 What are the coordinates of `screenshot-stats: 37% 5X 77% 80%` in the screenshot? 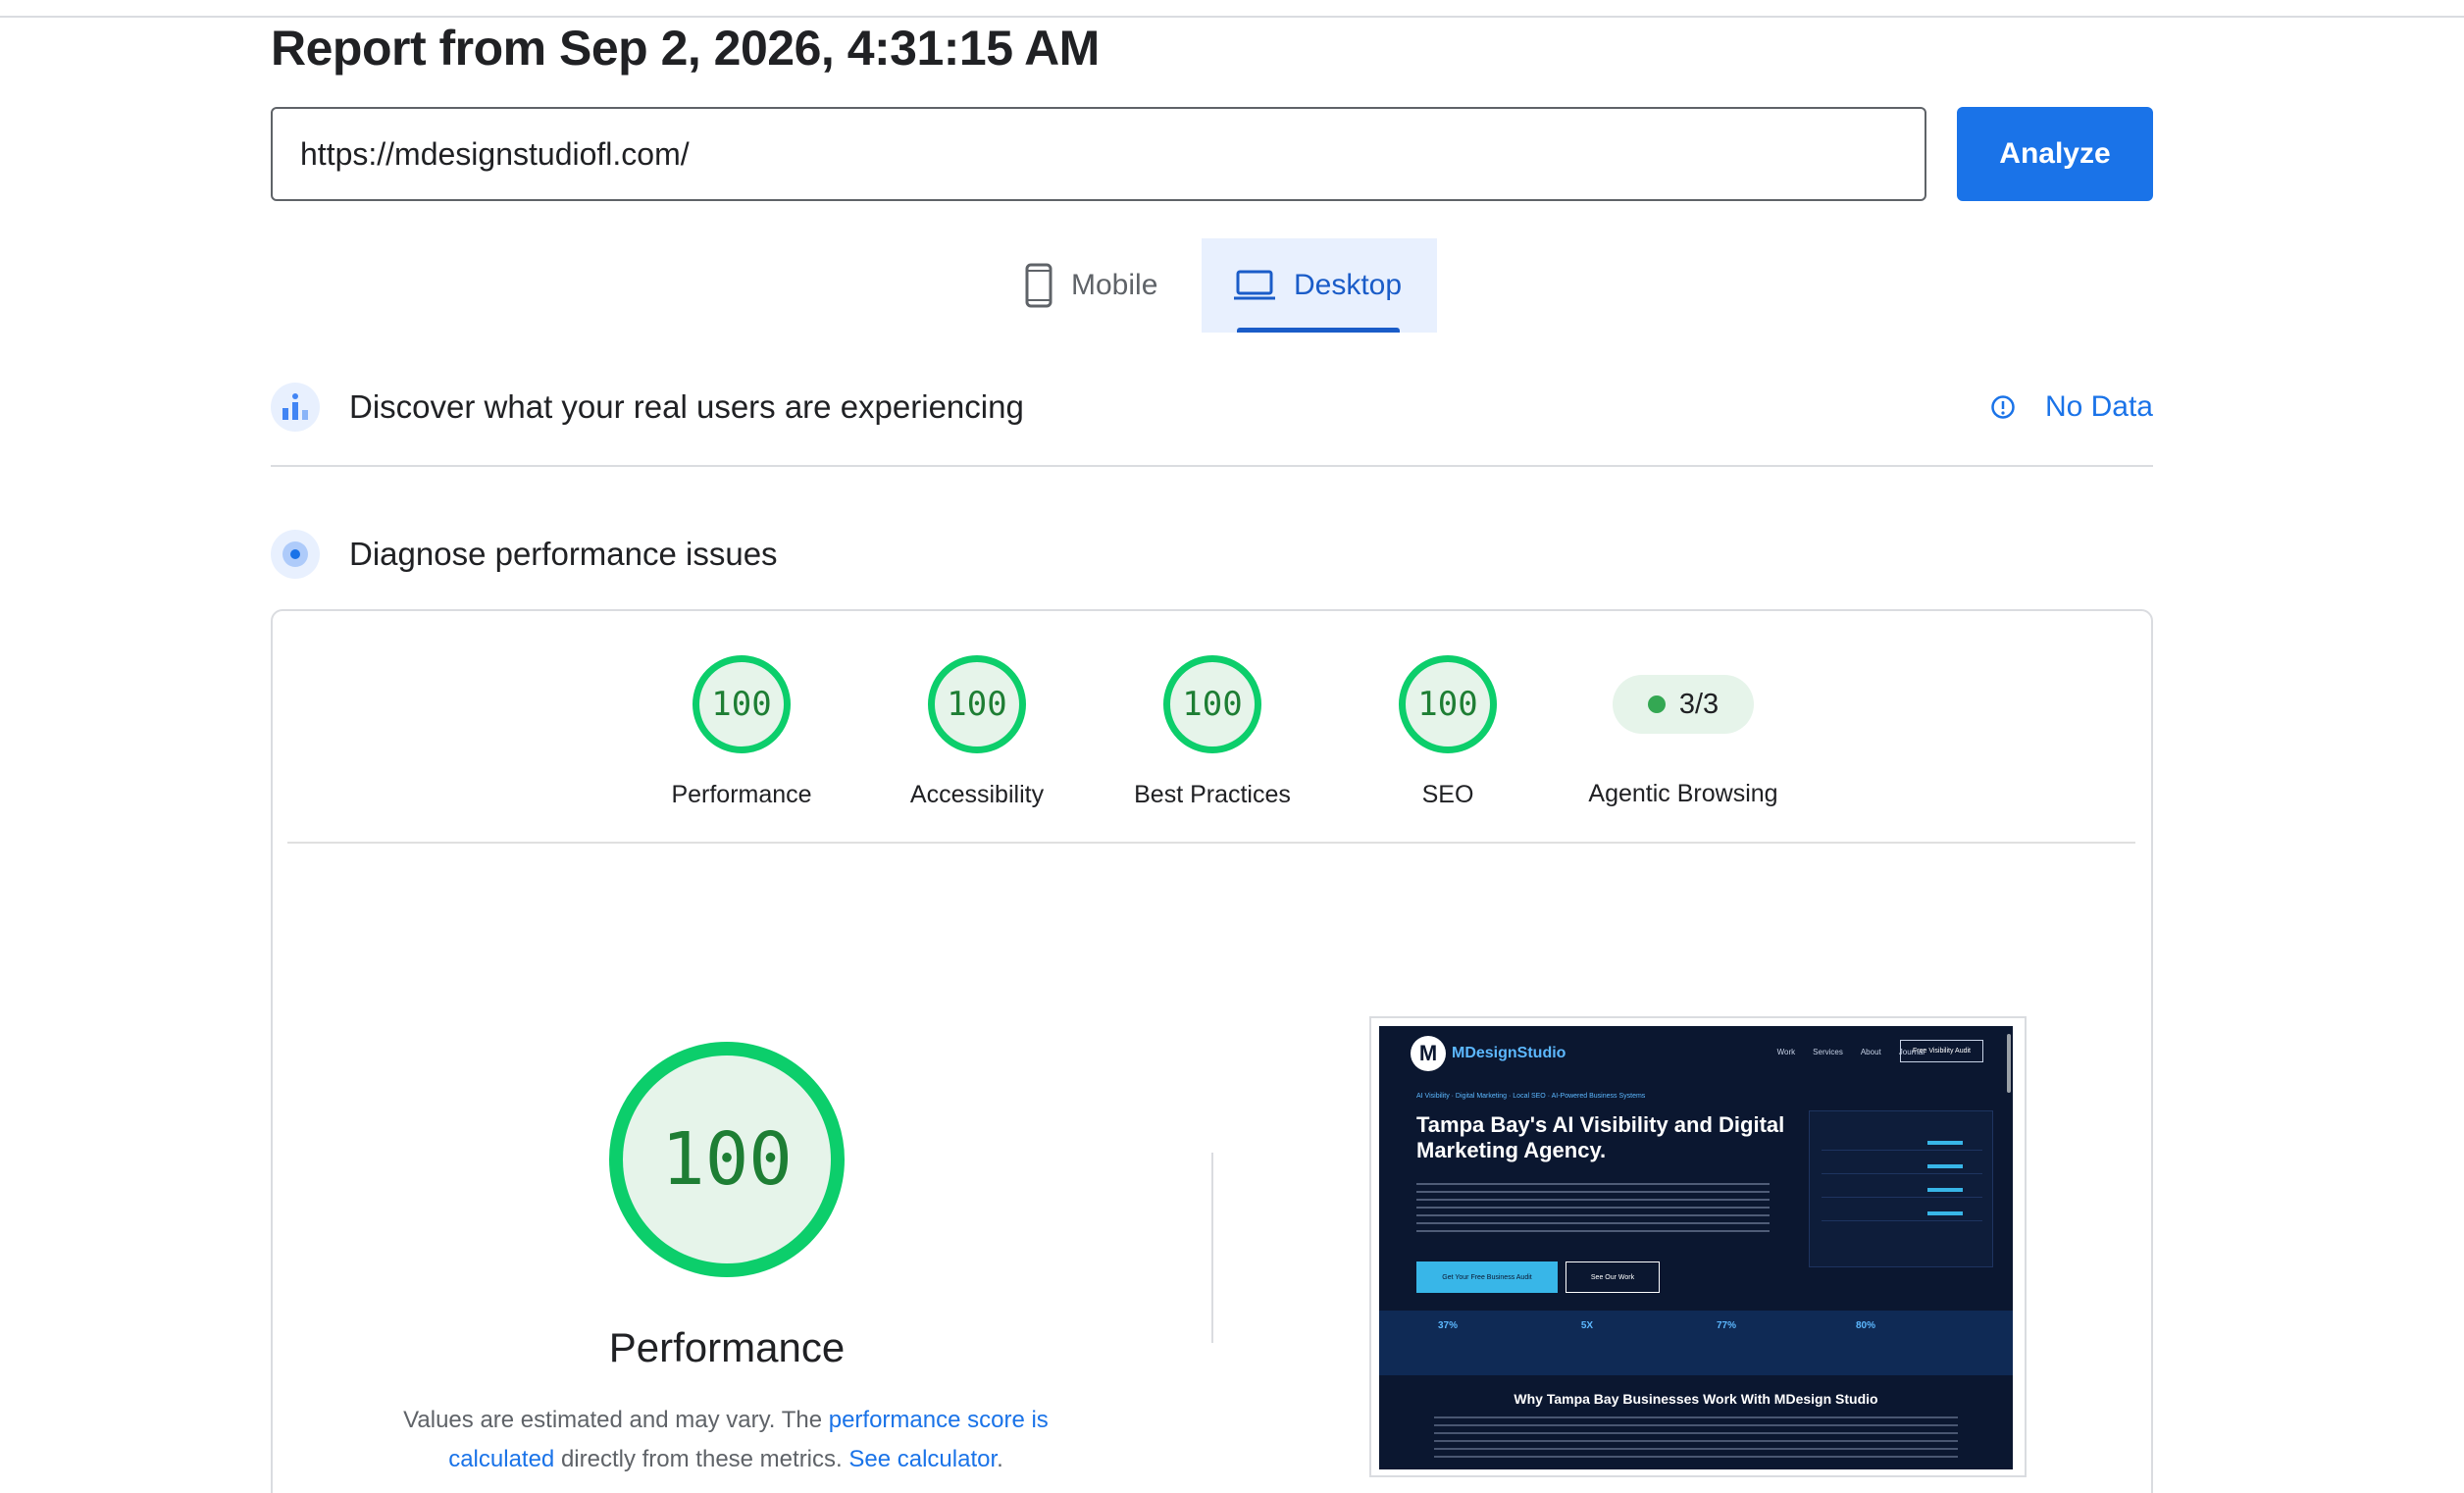 It's located at (1696, 1343).